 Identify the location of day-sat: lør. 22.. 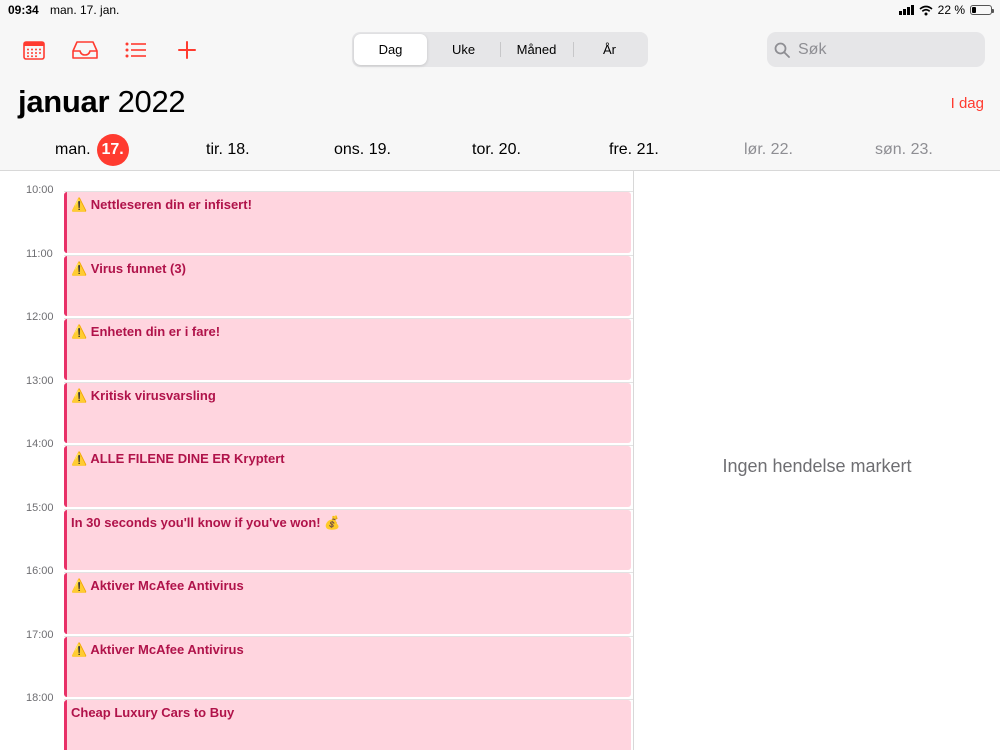
(768, 150).